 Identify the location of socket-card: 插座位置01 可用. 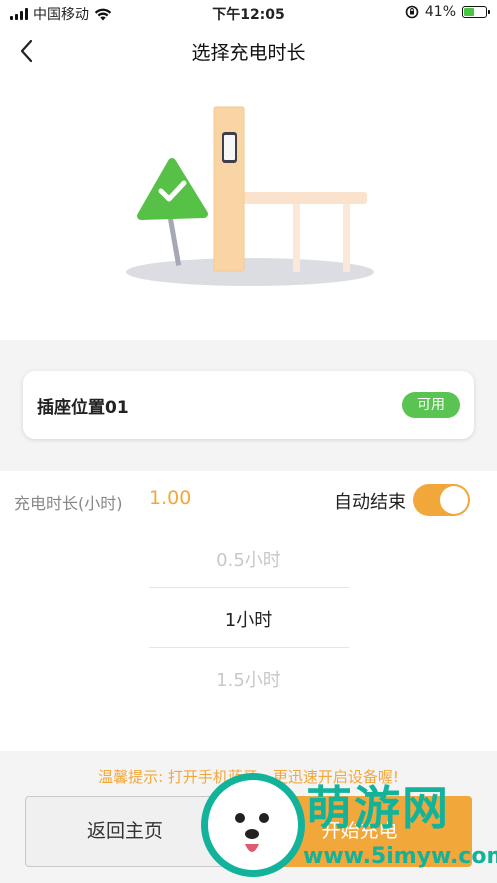
(248, 405).